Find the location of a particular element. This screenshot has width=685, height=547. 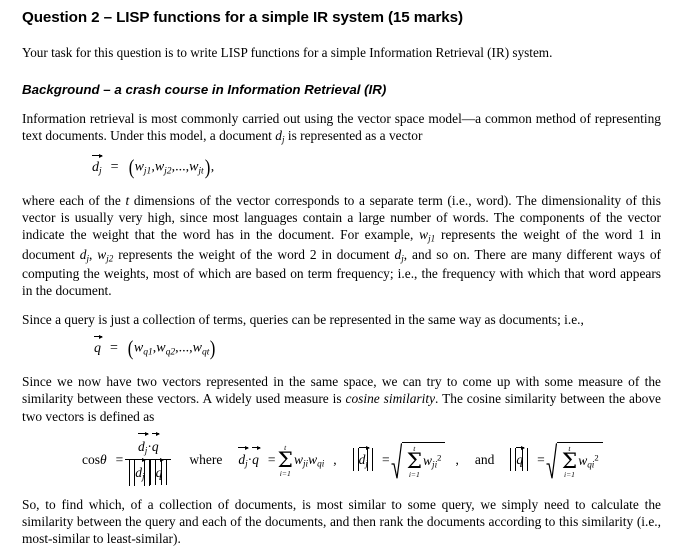

eq3-den-norm-d: dj is located at coordinates (139, 471).